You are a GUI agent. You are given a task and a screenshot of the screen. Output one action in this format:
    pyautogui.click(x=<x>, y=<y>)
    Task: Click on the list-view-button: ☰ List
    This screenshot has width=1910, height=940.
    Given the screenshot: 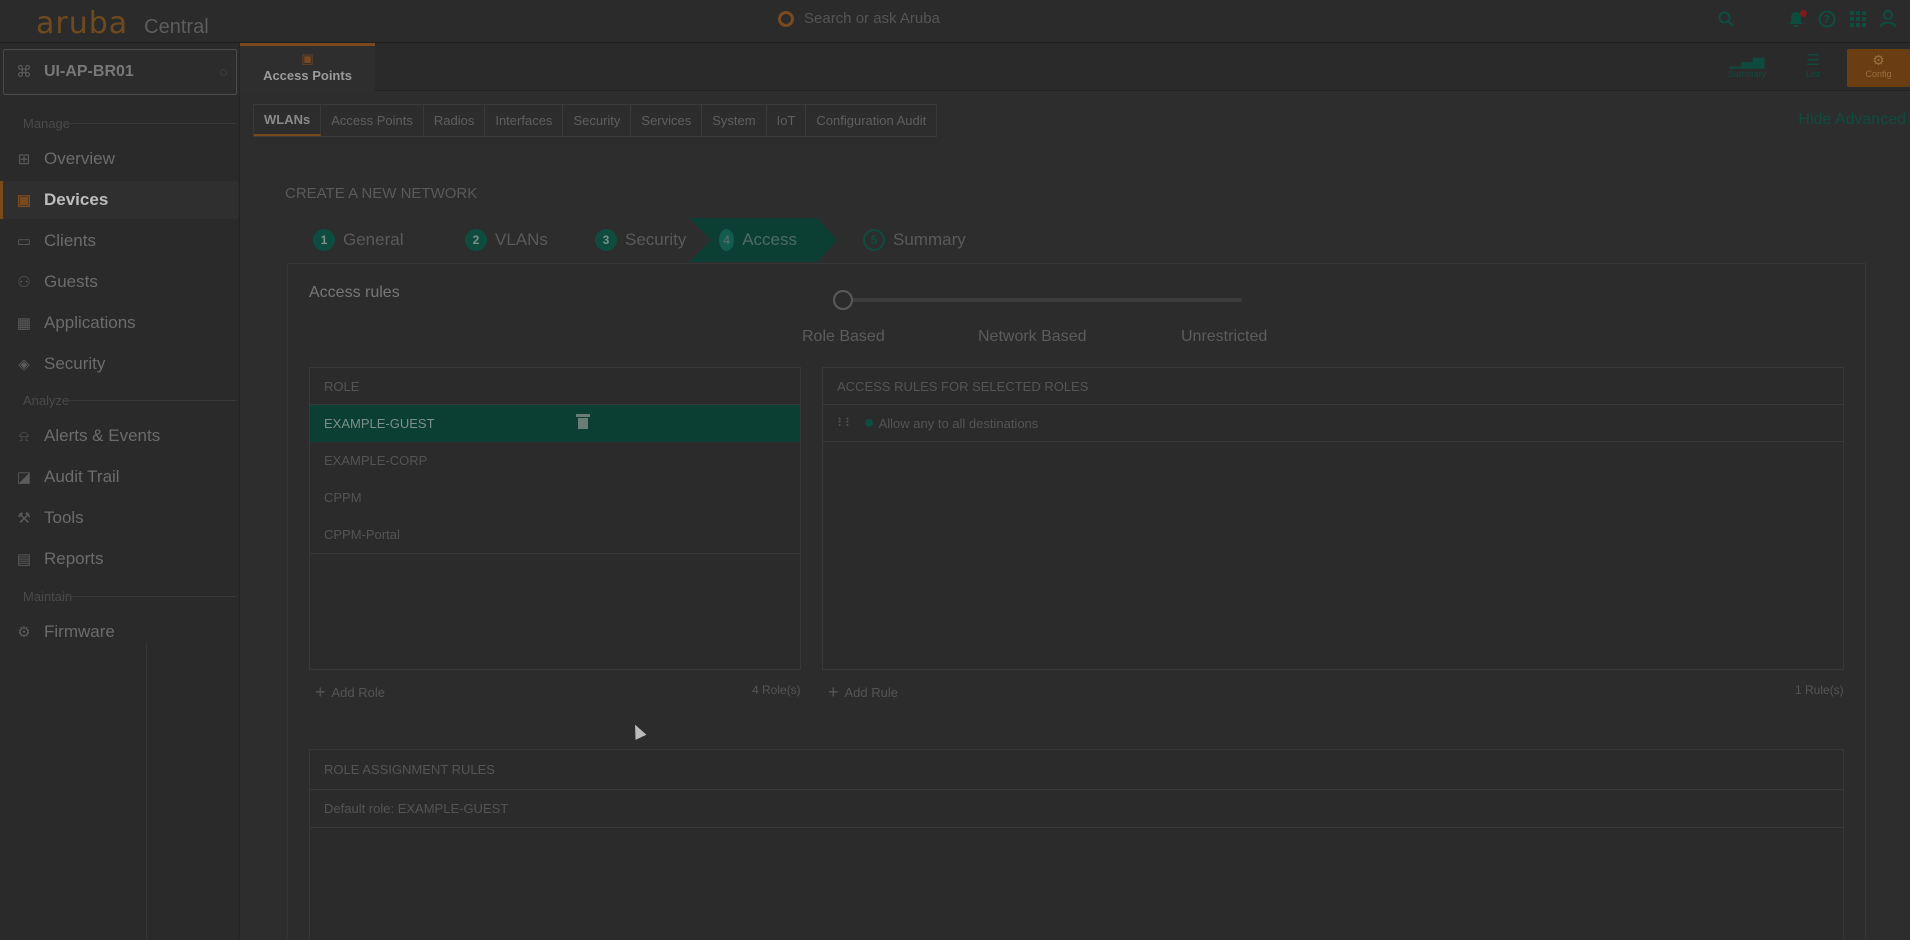 What is the action you would take?
    pyautogui.click(x=1813, y=65)
    